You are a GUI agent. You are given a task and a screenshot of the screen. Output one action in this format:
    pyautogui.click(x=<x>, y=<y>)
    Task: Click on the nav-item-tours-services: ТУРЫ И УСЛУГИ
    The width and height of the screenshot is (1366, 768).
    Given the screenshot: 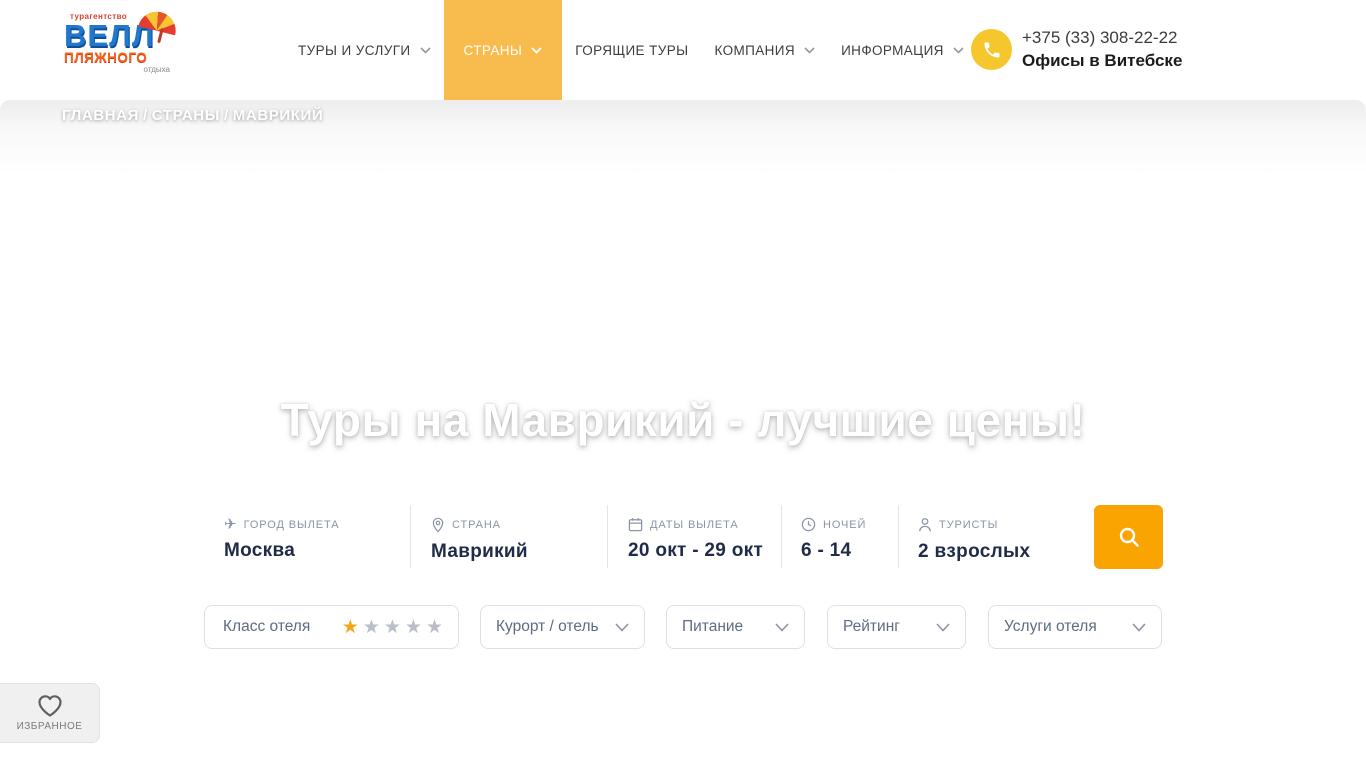 What is the action you would take?
    pyautogui.click(x=364, y=50)
    